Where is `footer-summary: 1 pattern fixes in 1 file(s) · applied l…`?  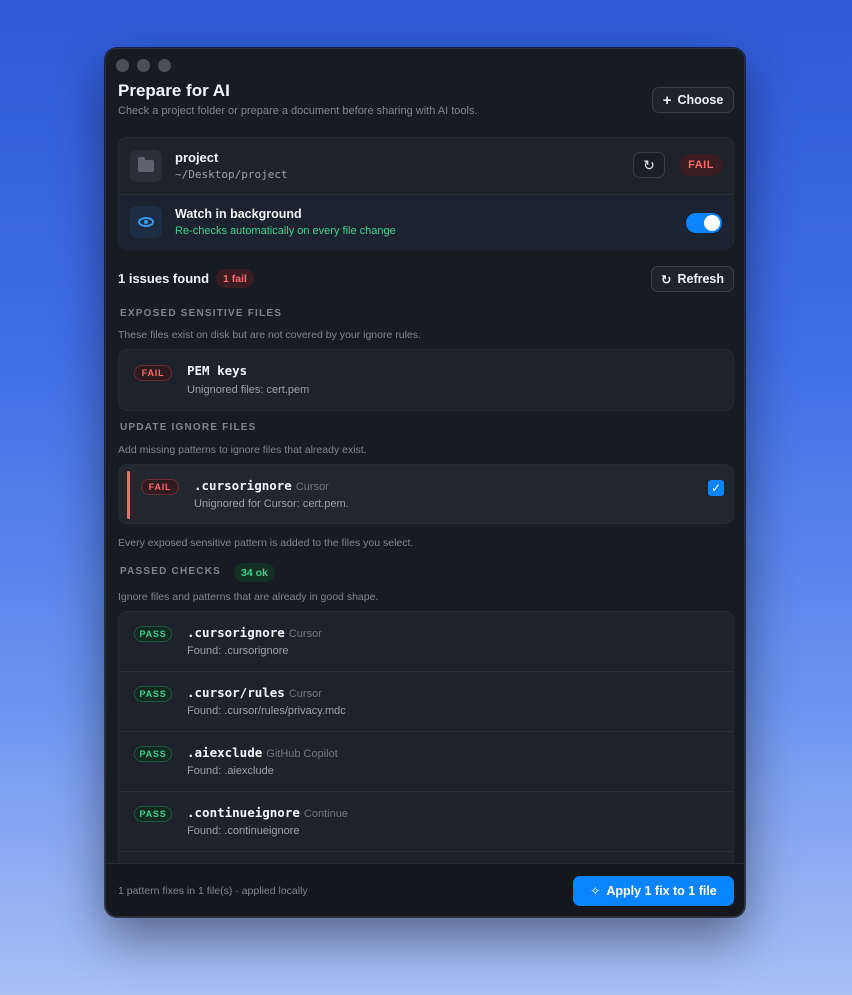 footer-summary: 1 pattern fixes in 1 file(s) · applied l… is located at coordinates (213, 891).